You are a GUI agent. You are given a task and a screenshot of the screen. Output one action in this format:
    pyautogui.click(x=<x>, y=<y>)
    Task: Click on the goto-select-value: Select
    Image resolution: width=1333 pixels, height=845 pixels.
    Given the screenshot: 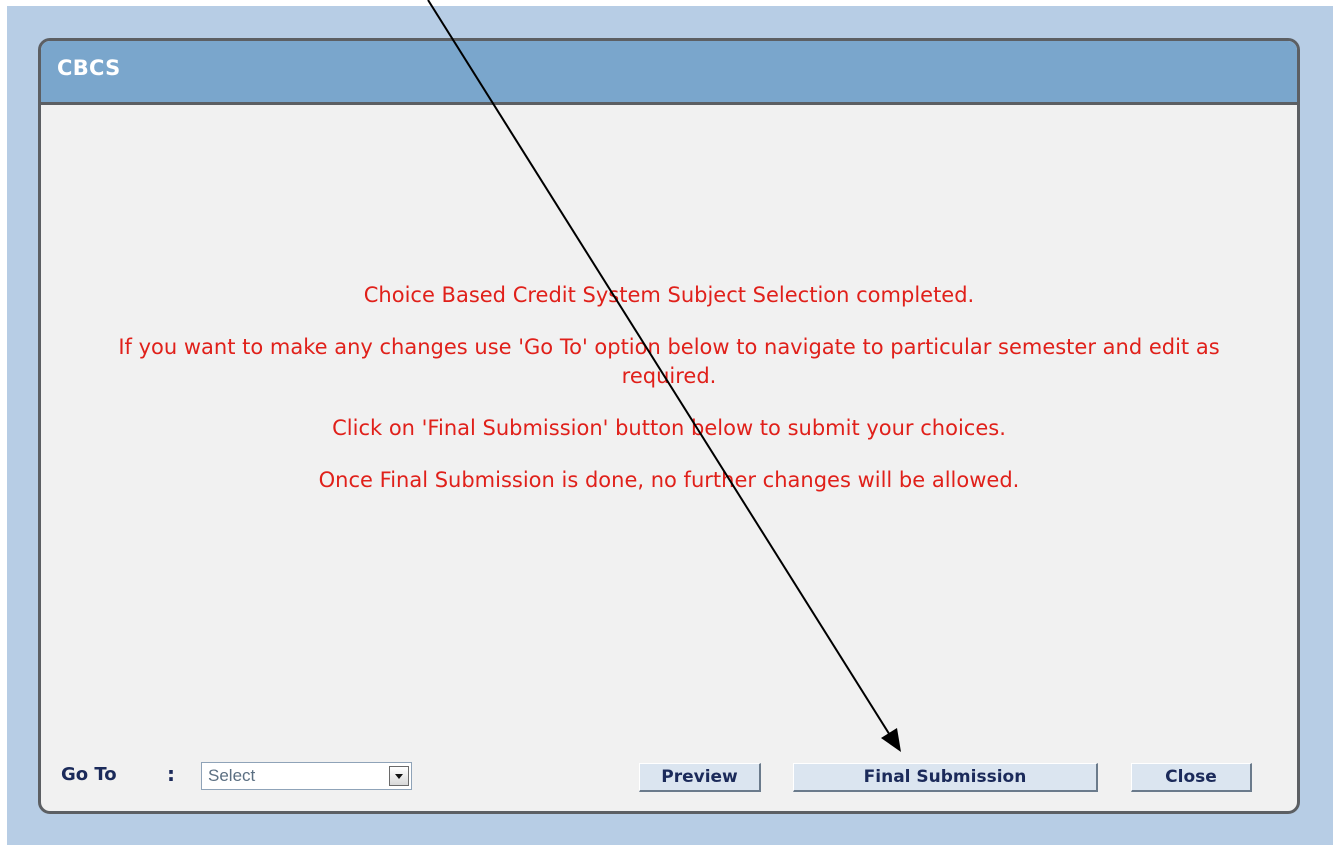 What is the action you would take?
    pyautogui.click(x=232, y=775)
    